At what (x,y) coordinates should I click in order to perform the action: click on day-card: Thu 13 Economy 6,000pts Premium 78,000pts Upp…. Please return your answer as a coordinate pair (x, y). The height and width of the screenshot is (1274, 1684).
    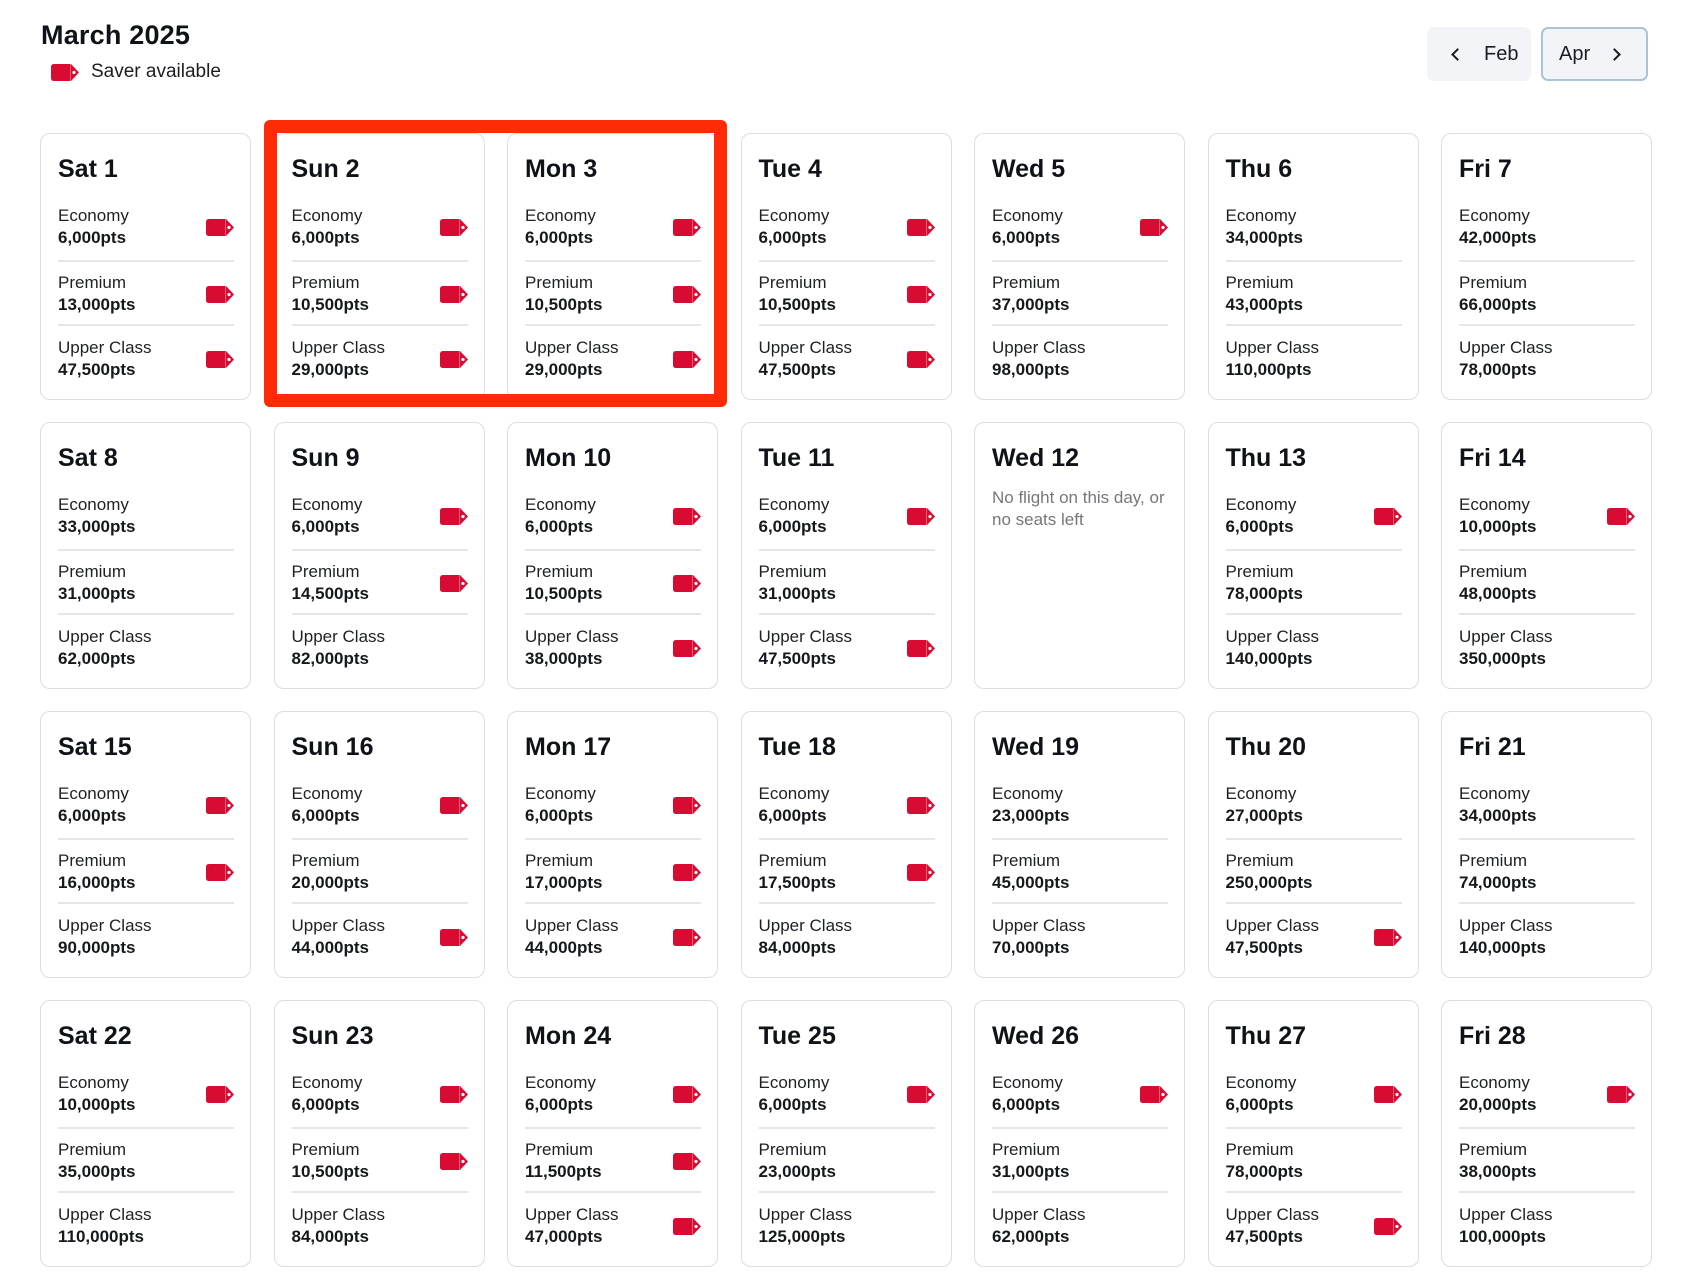
    Looking at the image, I should click on (1313, 555).